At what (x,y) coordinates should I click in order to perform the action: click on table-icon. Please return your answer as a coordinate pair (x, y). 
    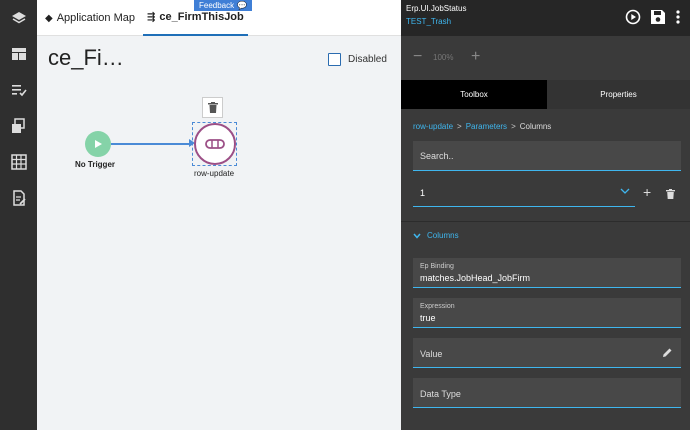
    Looking at the image, I should click on (18, 162).